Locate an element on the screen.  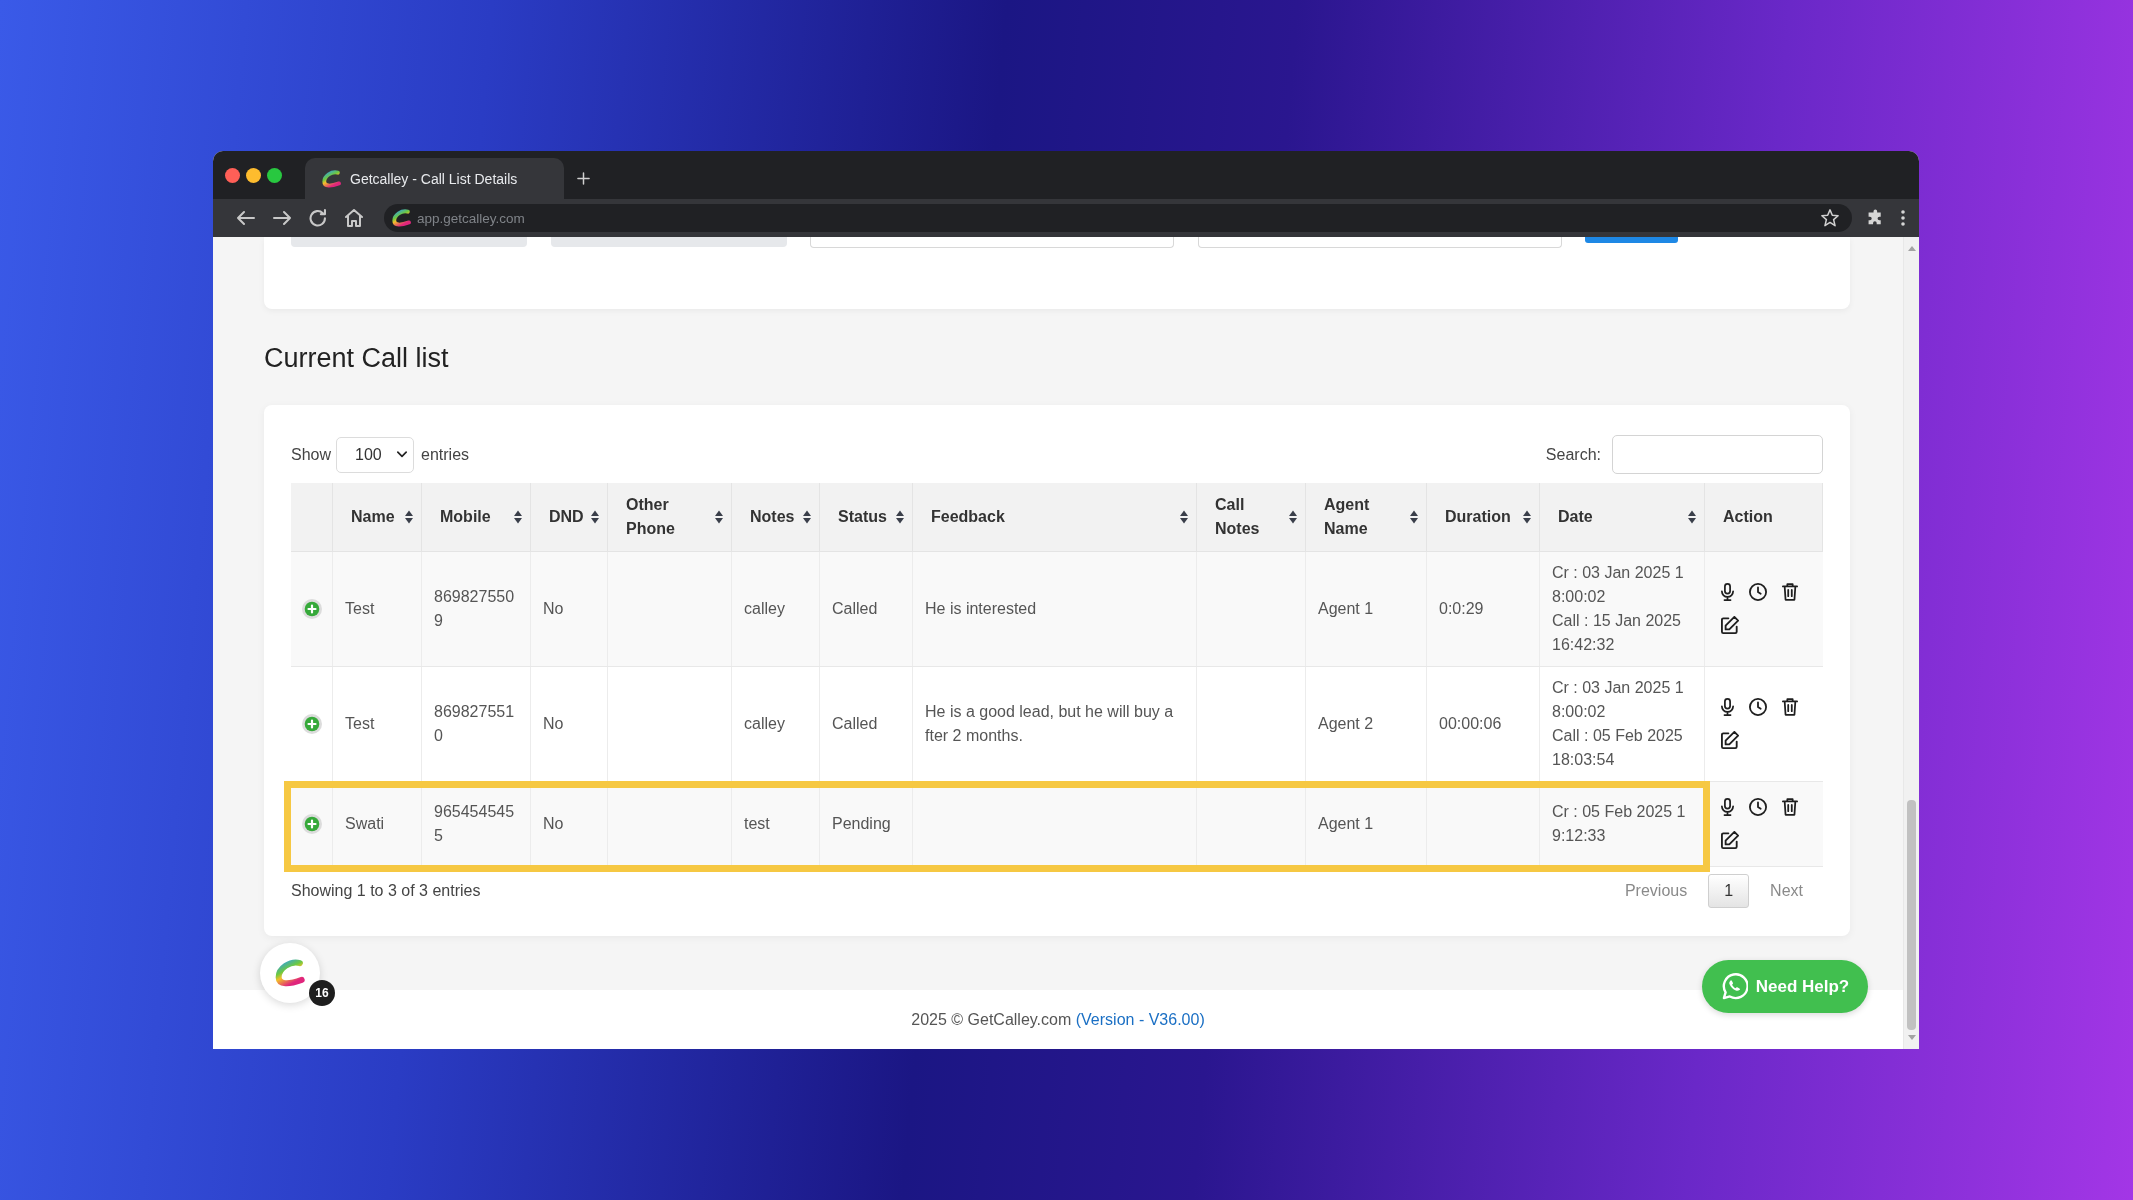
column-header: DND is located at coordinates (569, 517).